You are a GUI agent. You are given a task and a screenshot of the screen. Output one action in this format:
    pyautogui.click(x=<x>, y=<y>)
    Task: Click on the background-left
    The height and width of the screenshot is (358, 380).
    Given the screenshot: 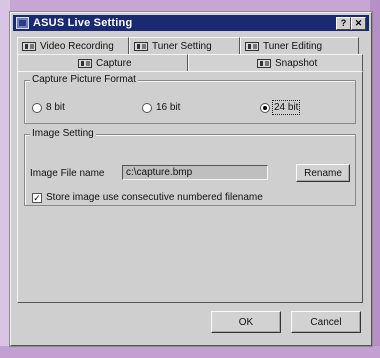 What is the action you would take?
    pyautogui.click(x=5, y=179)
    